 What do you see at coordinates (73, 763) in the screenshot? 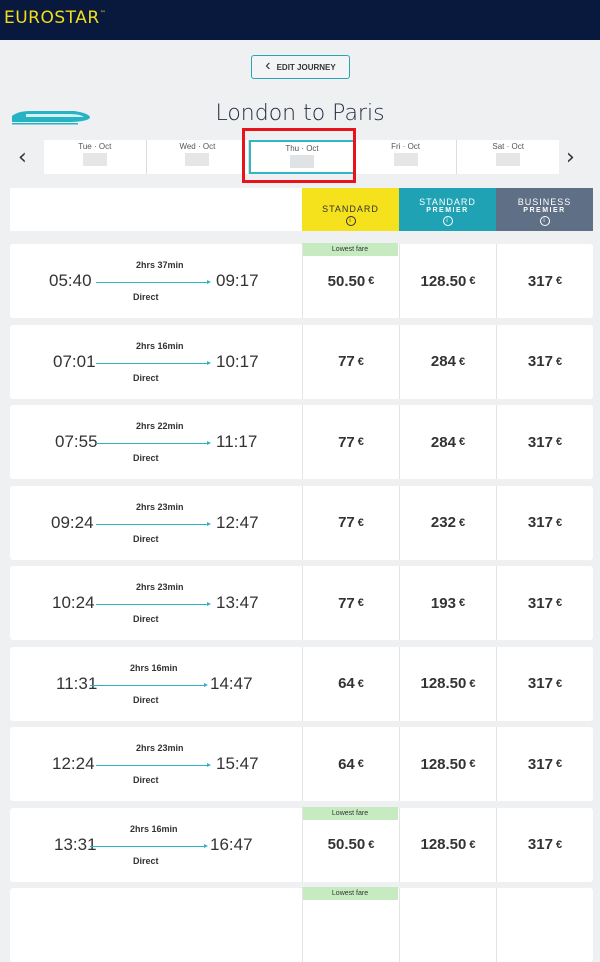
I see `departure-time: 12:24` at bounding box center [73, 763].